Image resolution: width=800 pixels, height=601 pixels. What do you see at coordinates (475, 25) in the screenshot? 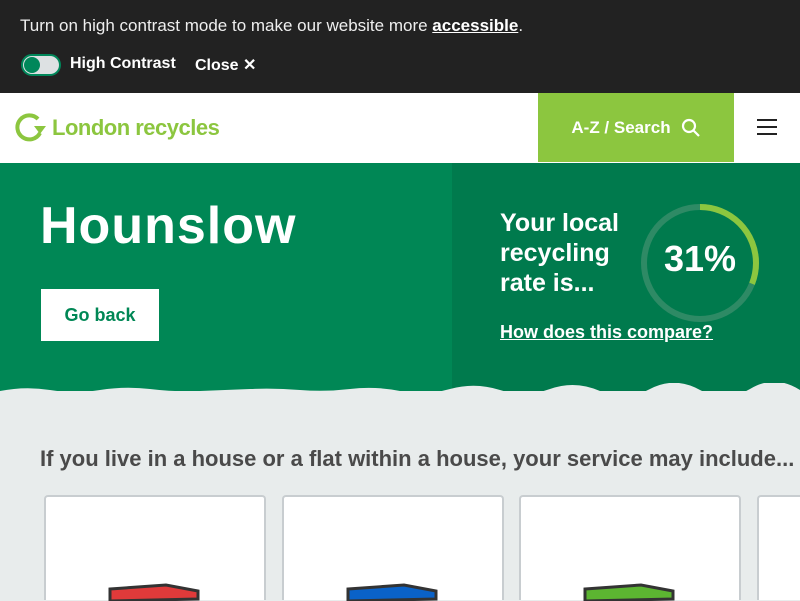
I see `accessible-link: accessible` at bounding box center [475, 25].